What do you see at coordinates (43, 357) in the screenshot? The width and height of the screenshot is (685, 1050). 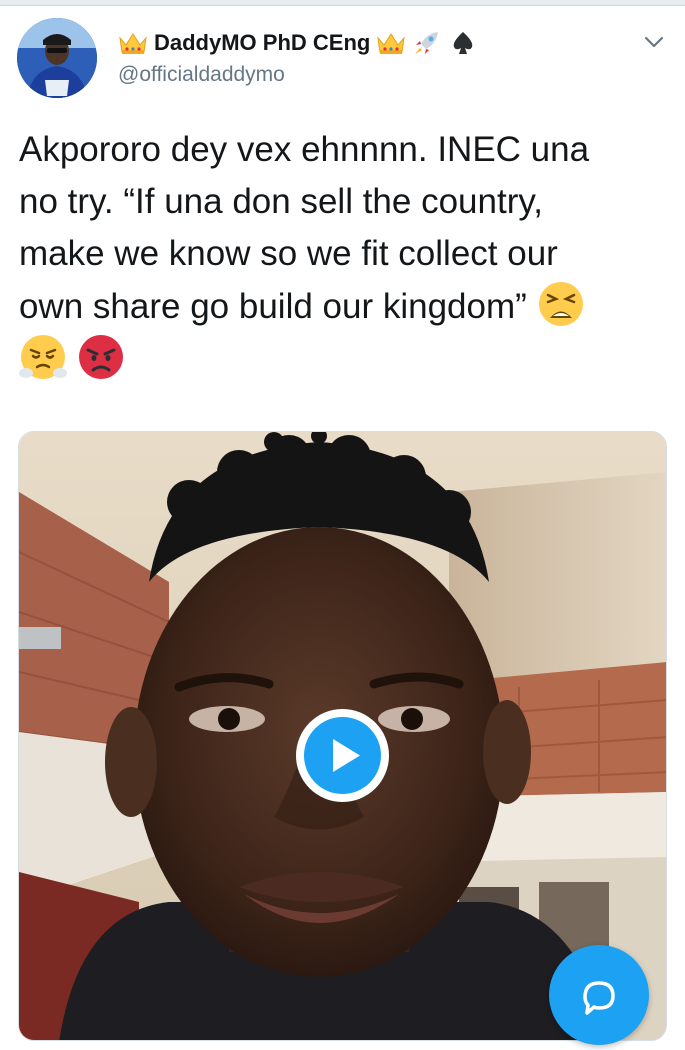 I see `face-with-steam-emoji` at bounding box center [43, 357].